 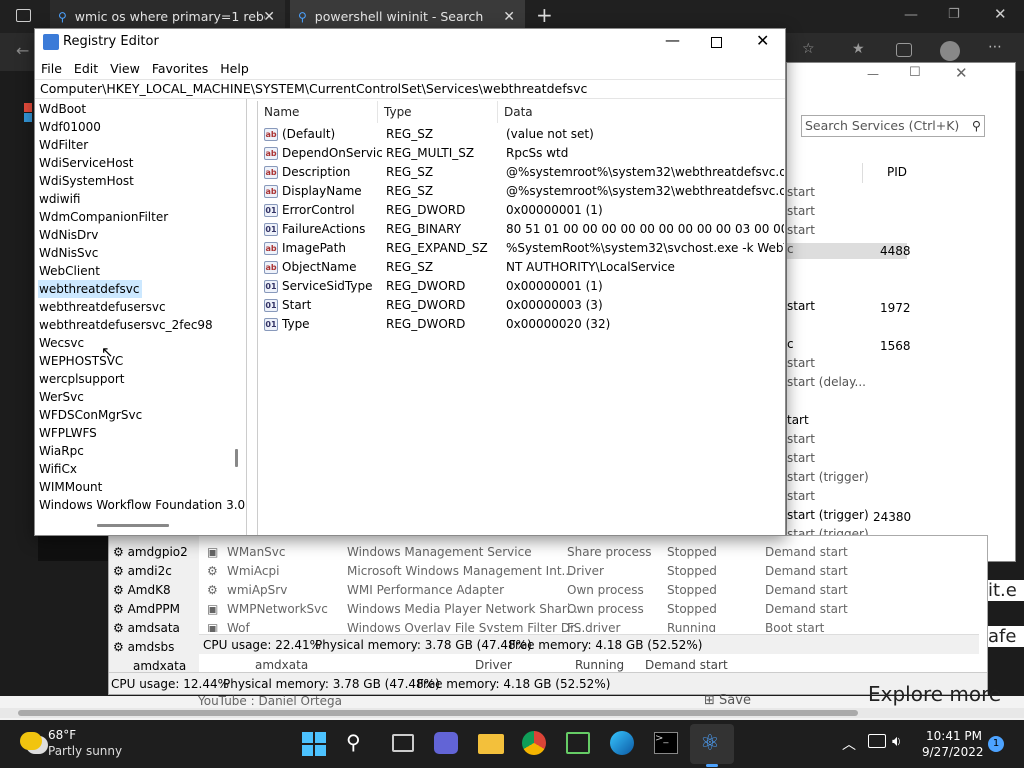 What do you see at coordinates (87, 163) in the screenshot?
I see `tree-item: WdiServiceHost` at bounding box center [87, 163].